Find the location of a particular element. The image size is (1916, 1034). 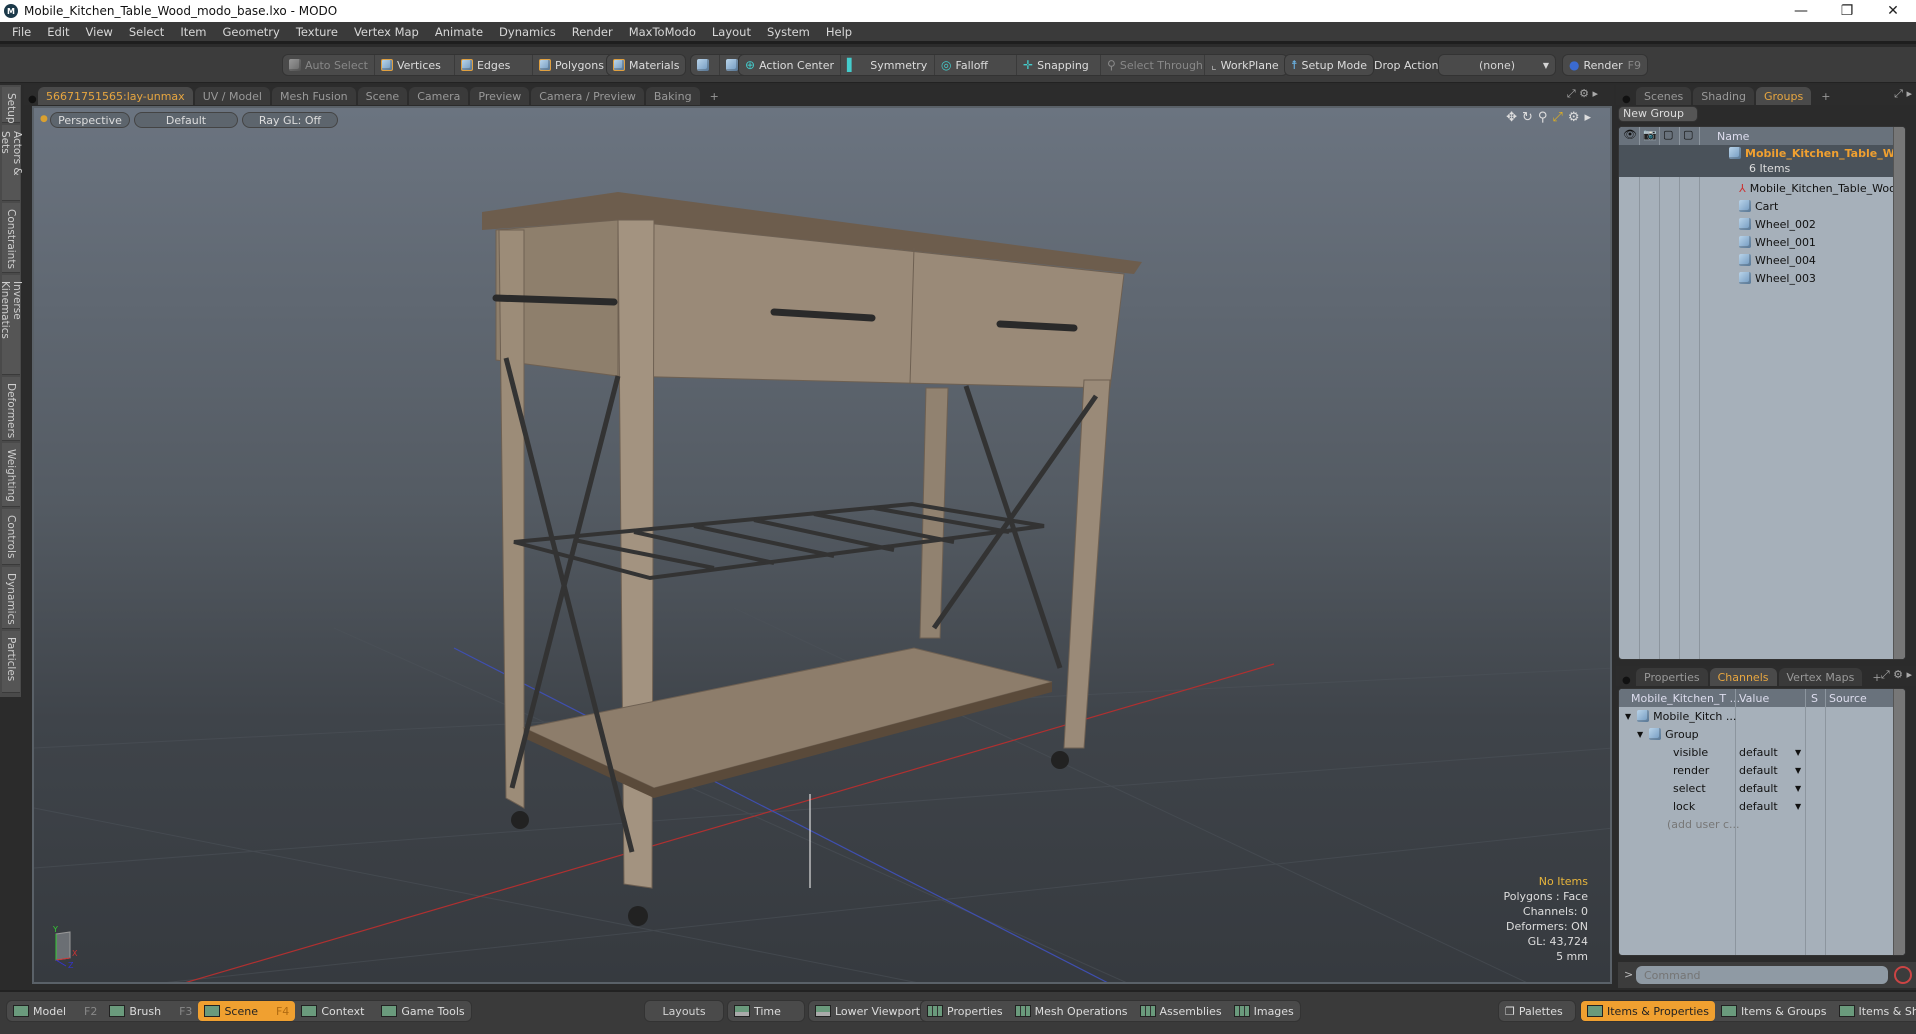

tab-dynamics: Dynamics is located at coordinates (11, 598).